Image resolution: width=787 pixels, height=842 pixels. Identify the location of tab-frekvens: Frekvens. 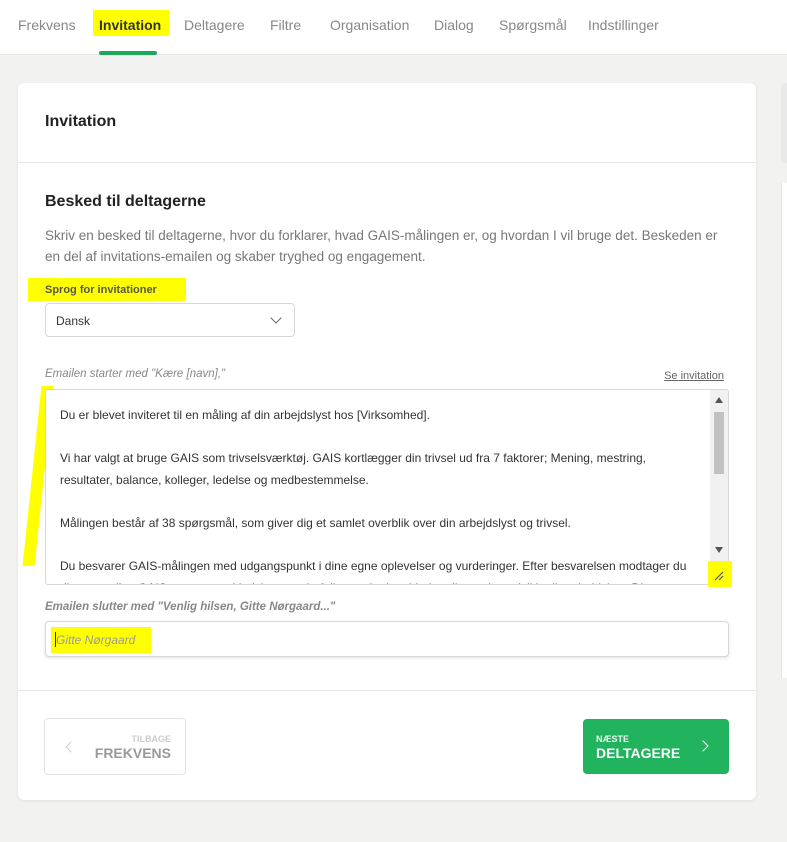
(47, 25).